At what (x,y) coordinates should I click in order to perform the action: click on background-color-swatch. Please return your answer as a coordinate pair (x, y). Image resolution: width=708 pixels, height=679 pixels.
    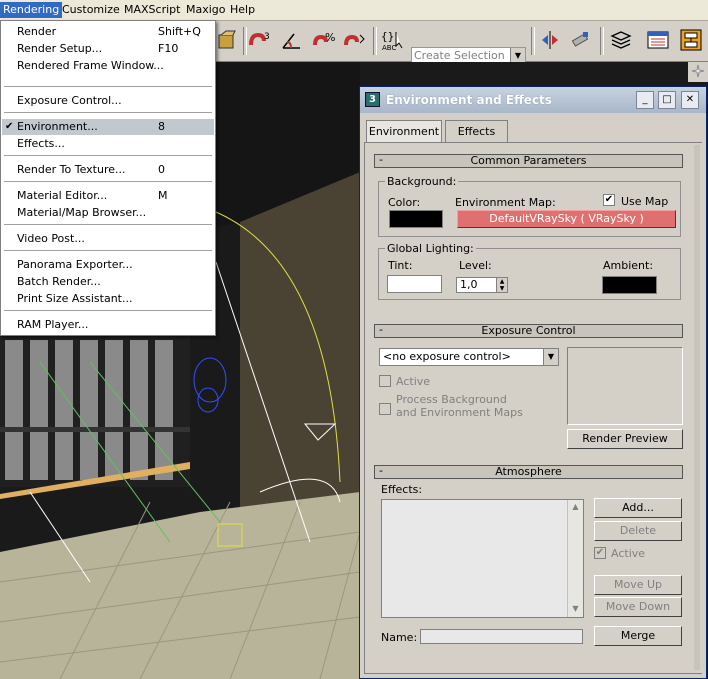
    Looking at the image, I should click on (416, 219).